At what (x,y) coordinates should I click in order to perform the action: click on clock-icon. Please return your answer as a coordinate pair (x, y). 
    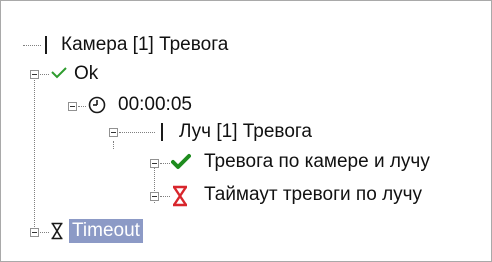
    Looking at the image, I should click on (97, 105).